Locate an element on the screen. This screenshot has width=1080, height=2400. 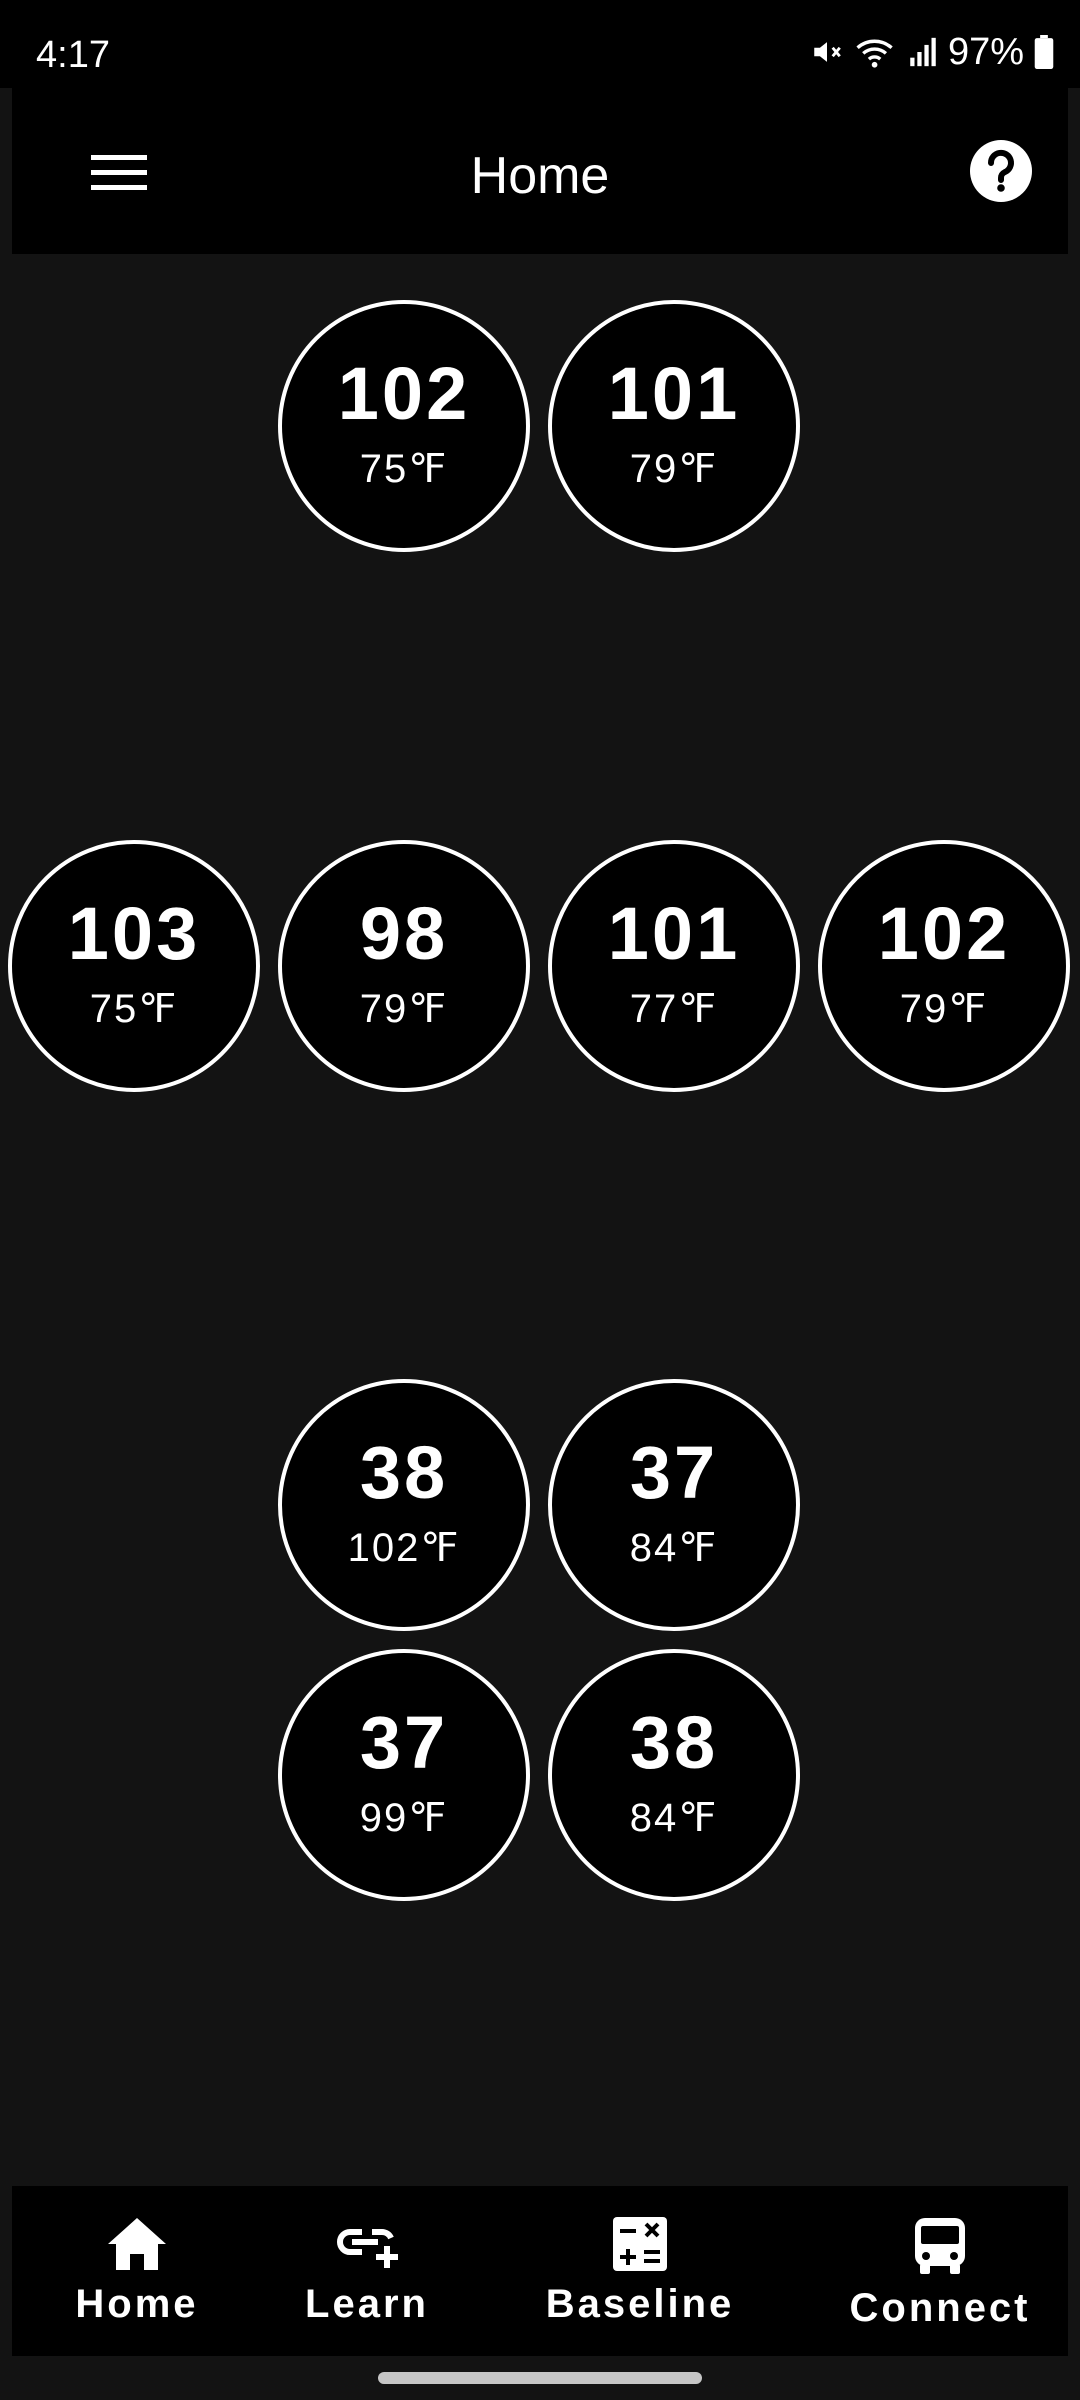
nav-item-connect: Connect is located at coordinates (940, 2273).